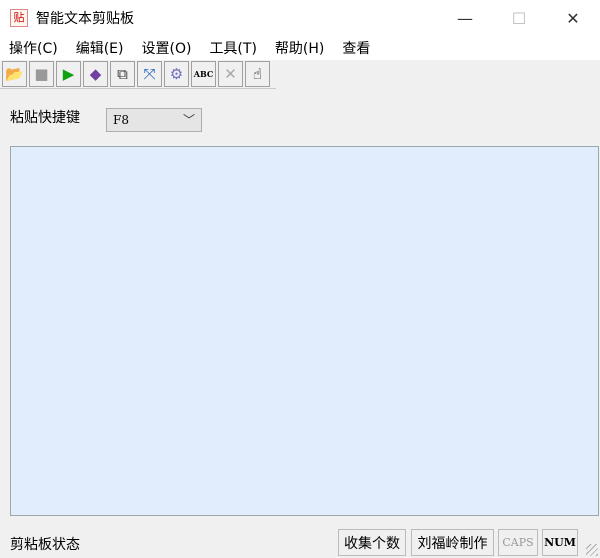 This screenshot has height=558, width=600. I want to click on menu-help: 帮助(H), so click(299, 48).